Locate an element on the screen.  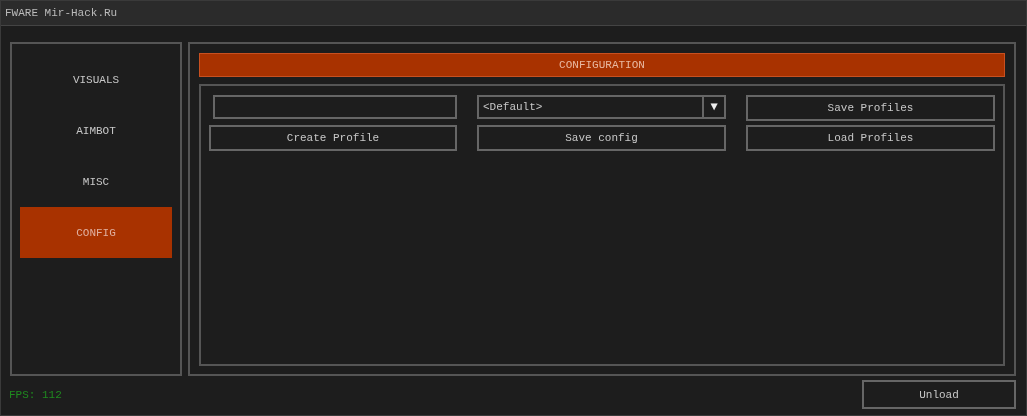
unload-button: Unload is located at coordinates (939, 394).